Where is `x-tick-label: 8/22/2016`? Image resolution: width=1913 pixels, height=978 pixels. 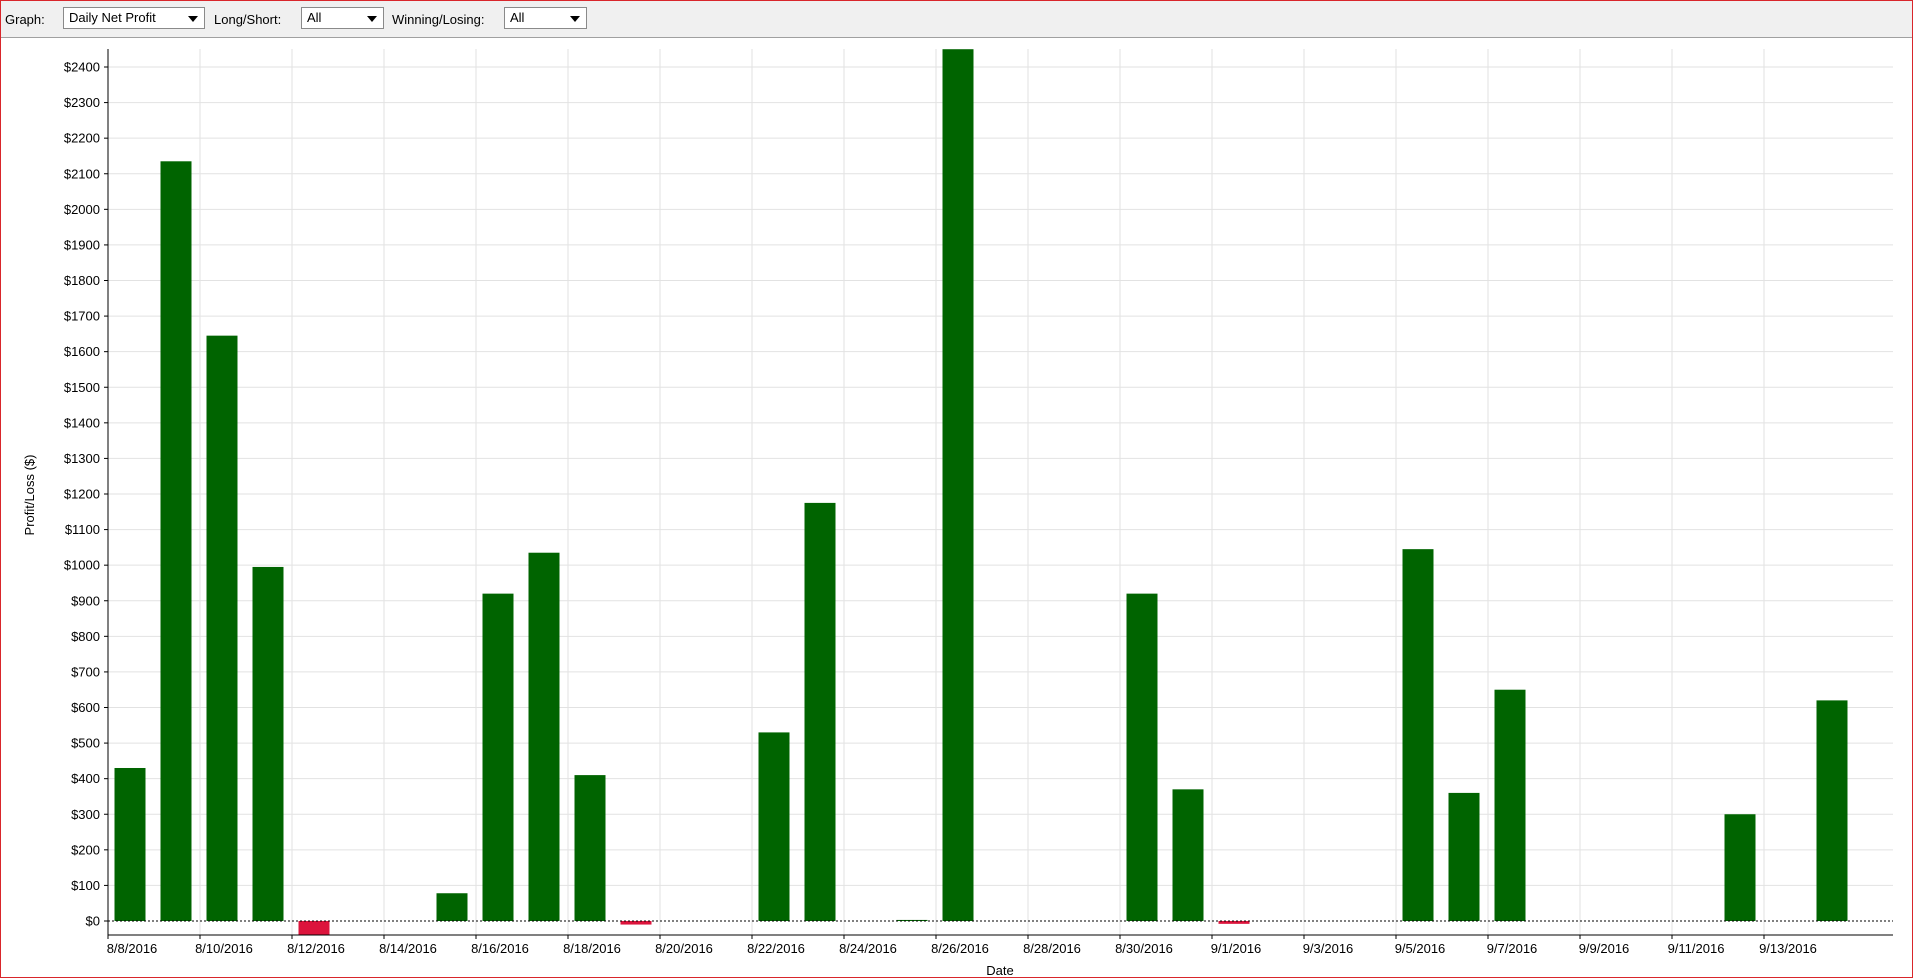
x-tick-label: 8/22/2016 is located at coordinates (776, 948).